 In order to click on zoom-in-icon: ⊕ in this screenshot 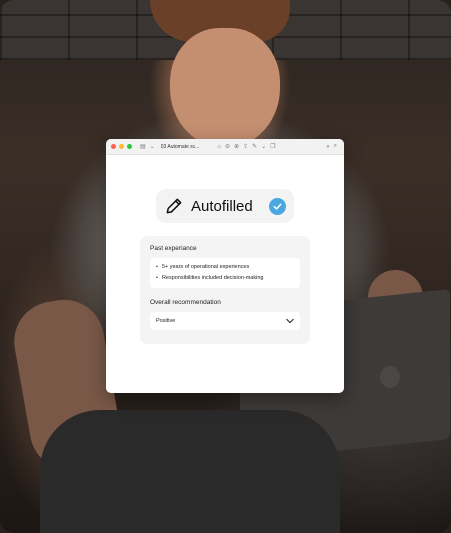, I will do `click(236, 146)`.